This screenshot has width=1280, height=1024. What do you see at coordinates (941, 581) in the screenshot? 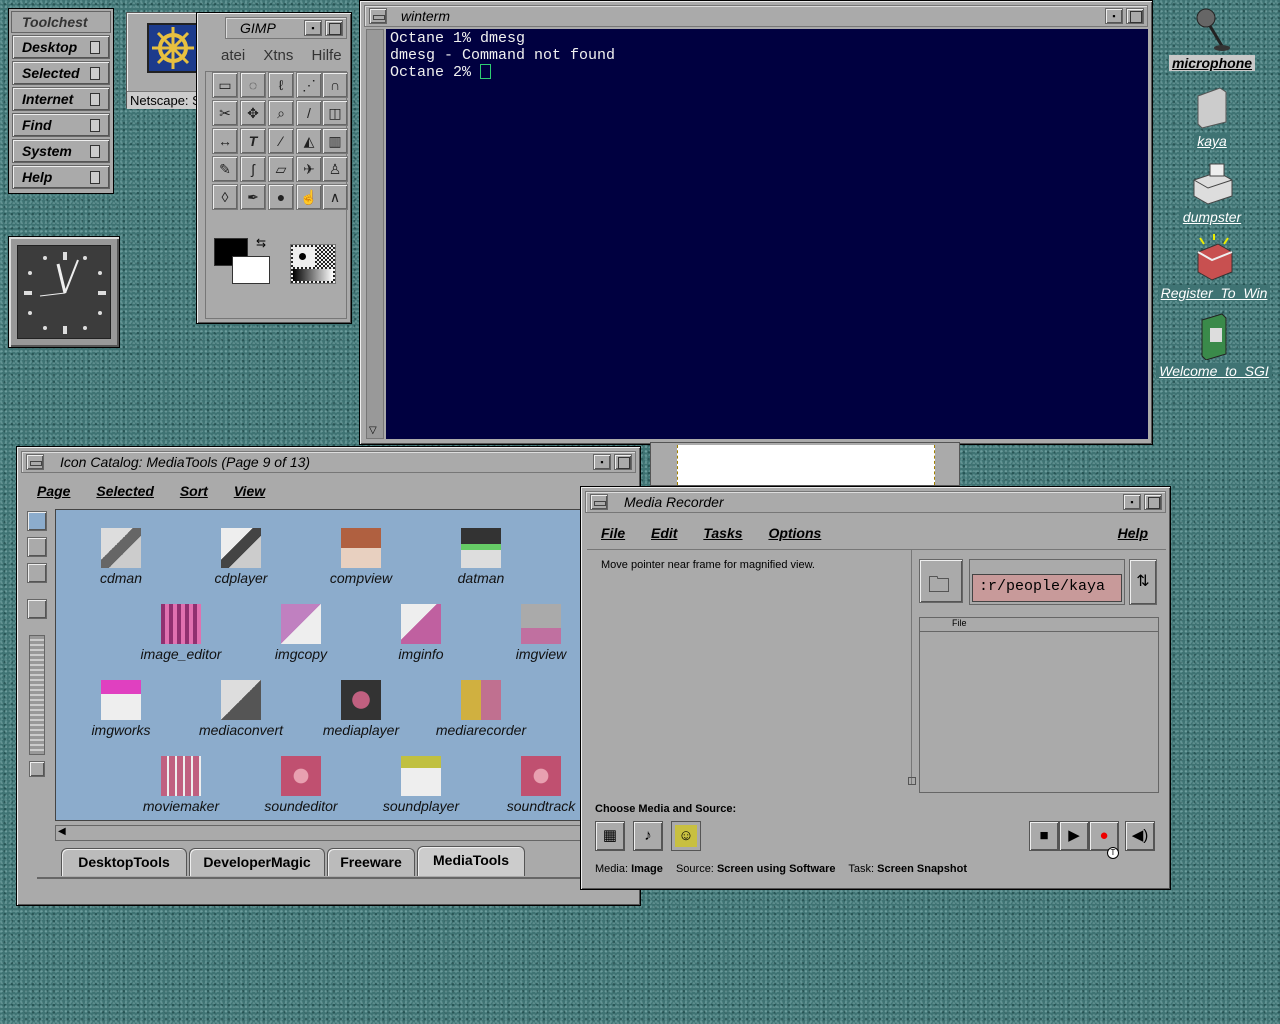
I see `folder-button: 🗀` at bounding box center [941, 581].